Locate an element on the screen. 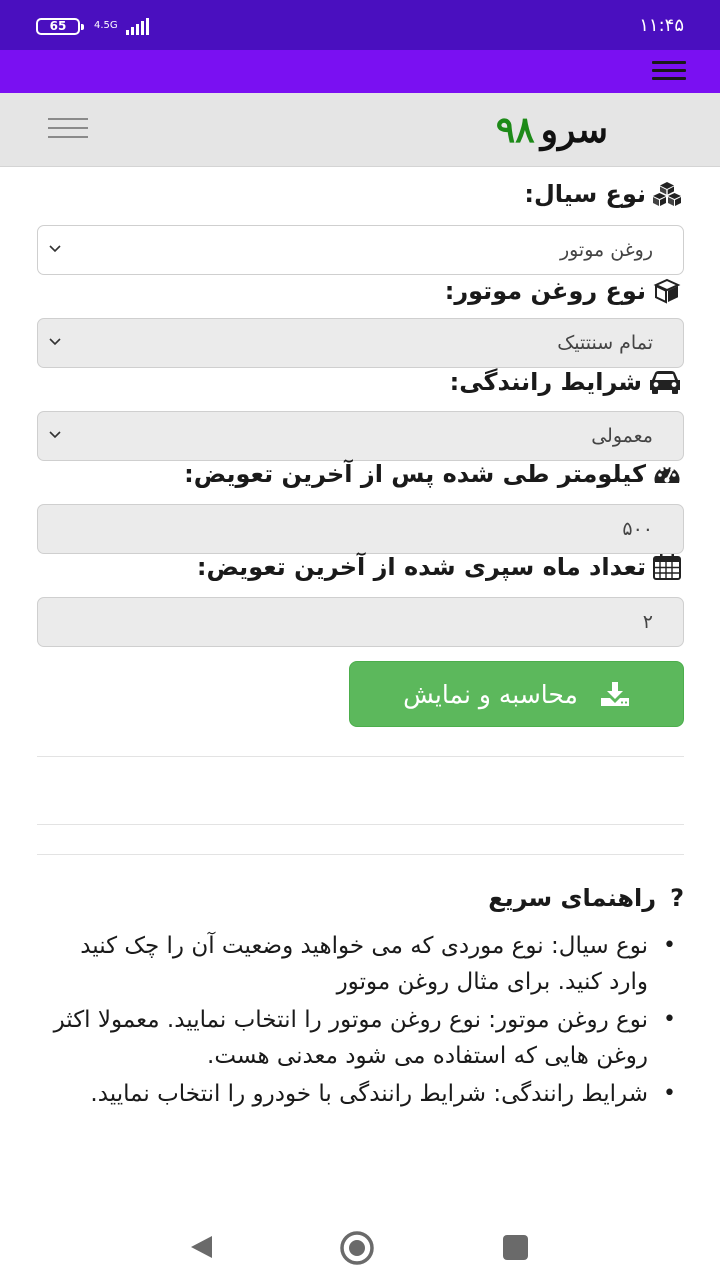 This screenshot has width=720, height=1280. fluid-type-label-text: نوع سیال: is located at coordinates (585, 194).